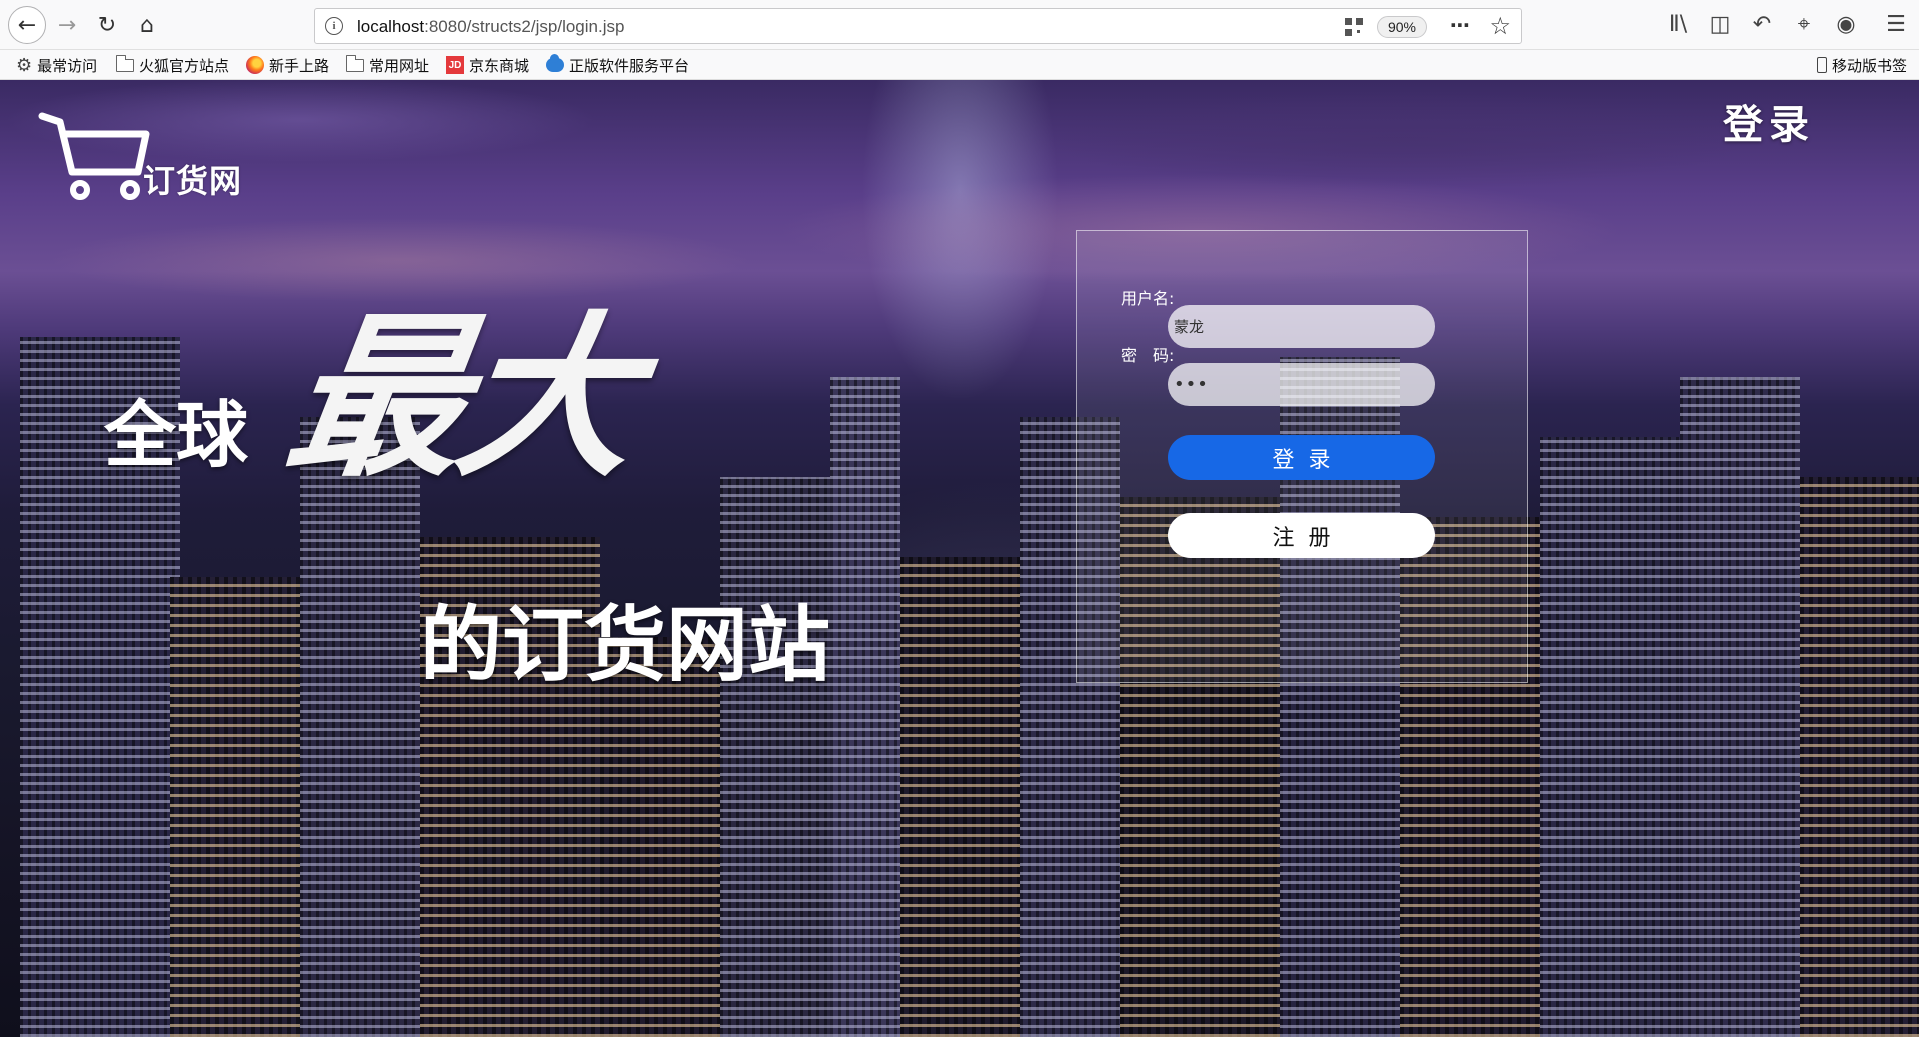 The height and width of the screenshot is (1037, 1919). I want to click on bookmark-label: 火狐官方站点, so click(184, 65).